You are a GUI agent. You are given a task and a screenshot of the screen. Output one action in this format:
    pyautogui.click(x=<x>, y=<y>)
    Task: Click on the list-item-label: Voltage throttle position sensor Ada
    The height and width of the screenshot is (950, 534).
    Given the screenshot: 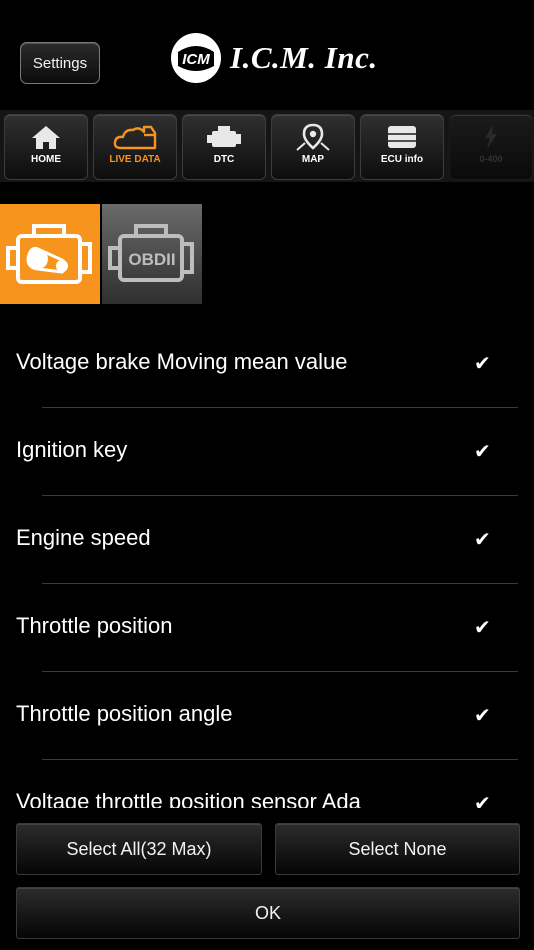 What is the action you would take?
    pyautogui.click(x=188, y=798)
    